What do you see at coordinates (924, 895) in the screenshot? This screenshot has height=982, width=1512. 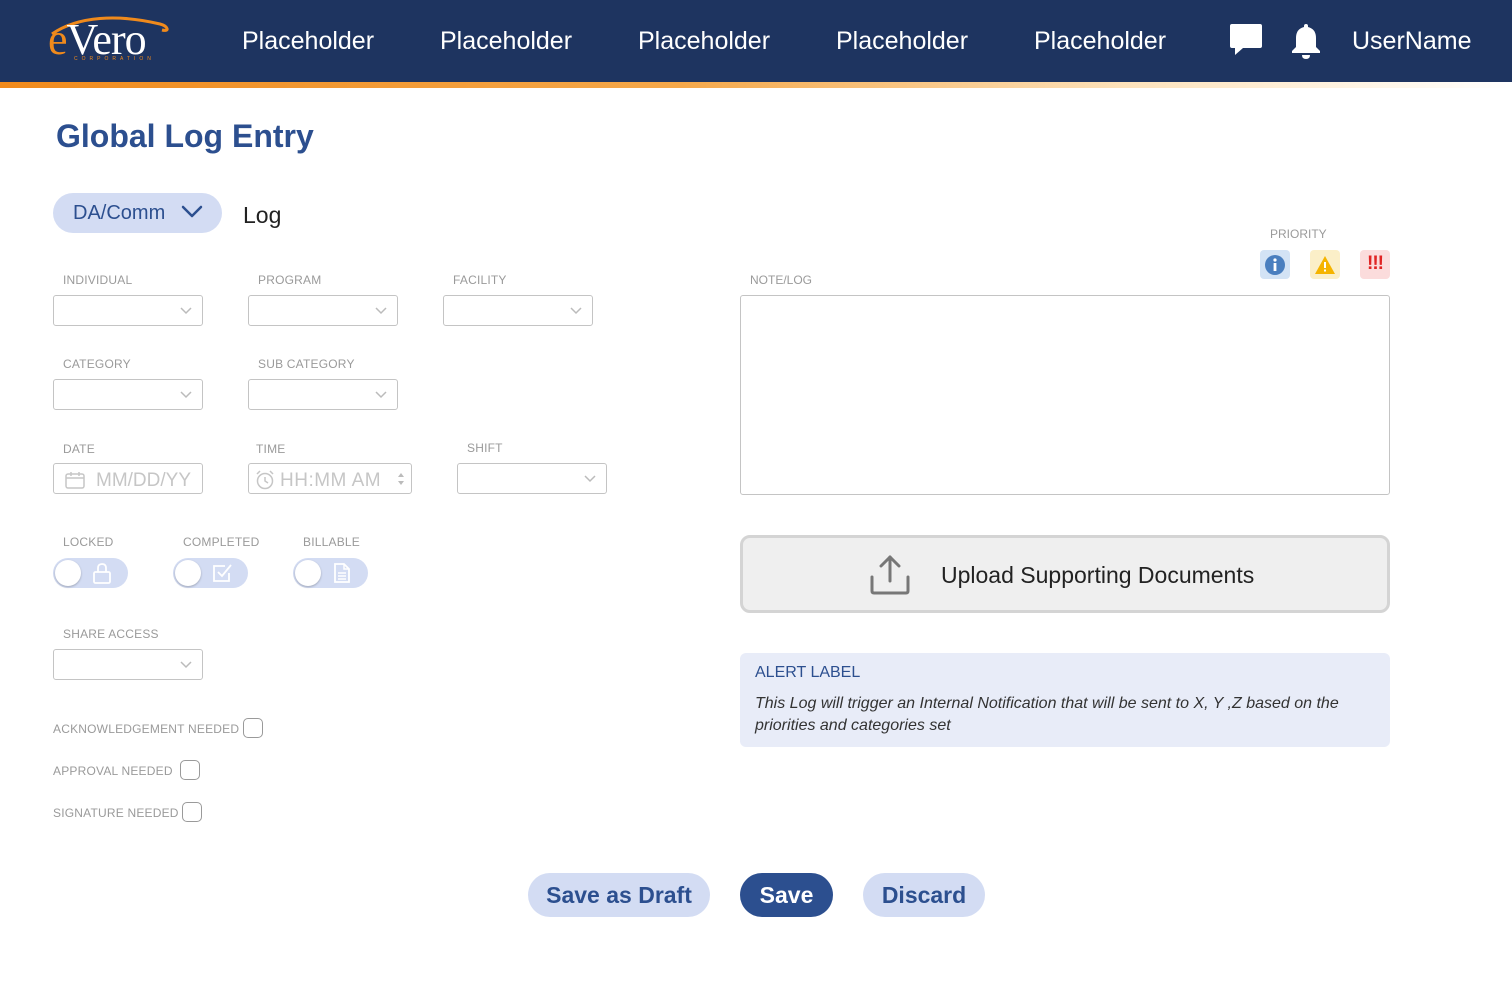 I see `discard-button: Discard` at bounding box center [924, 895].